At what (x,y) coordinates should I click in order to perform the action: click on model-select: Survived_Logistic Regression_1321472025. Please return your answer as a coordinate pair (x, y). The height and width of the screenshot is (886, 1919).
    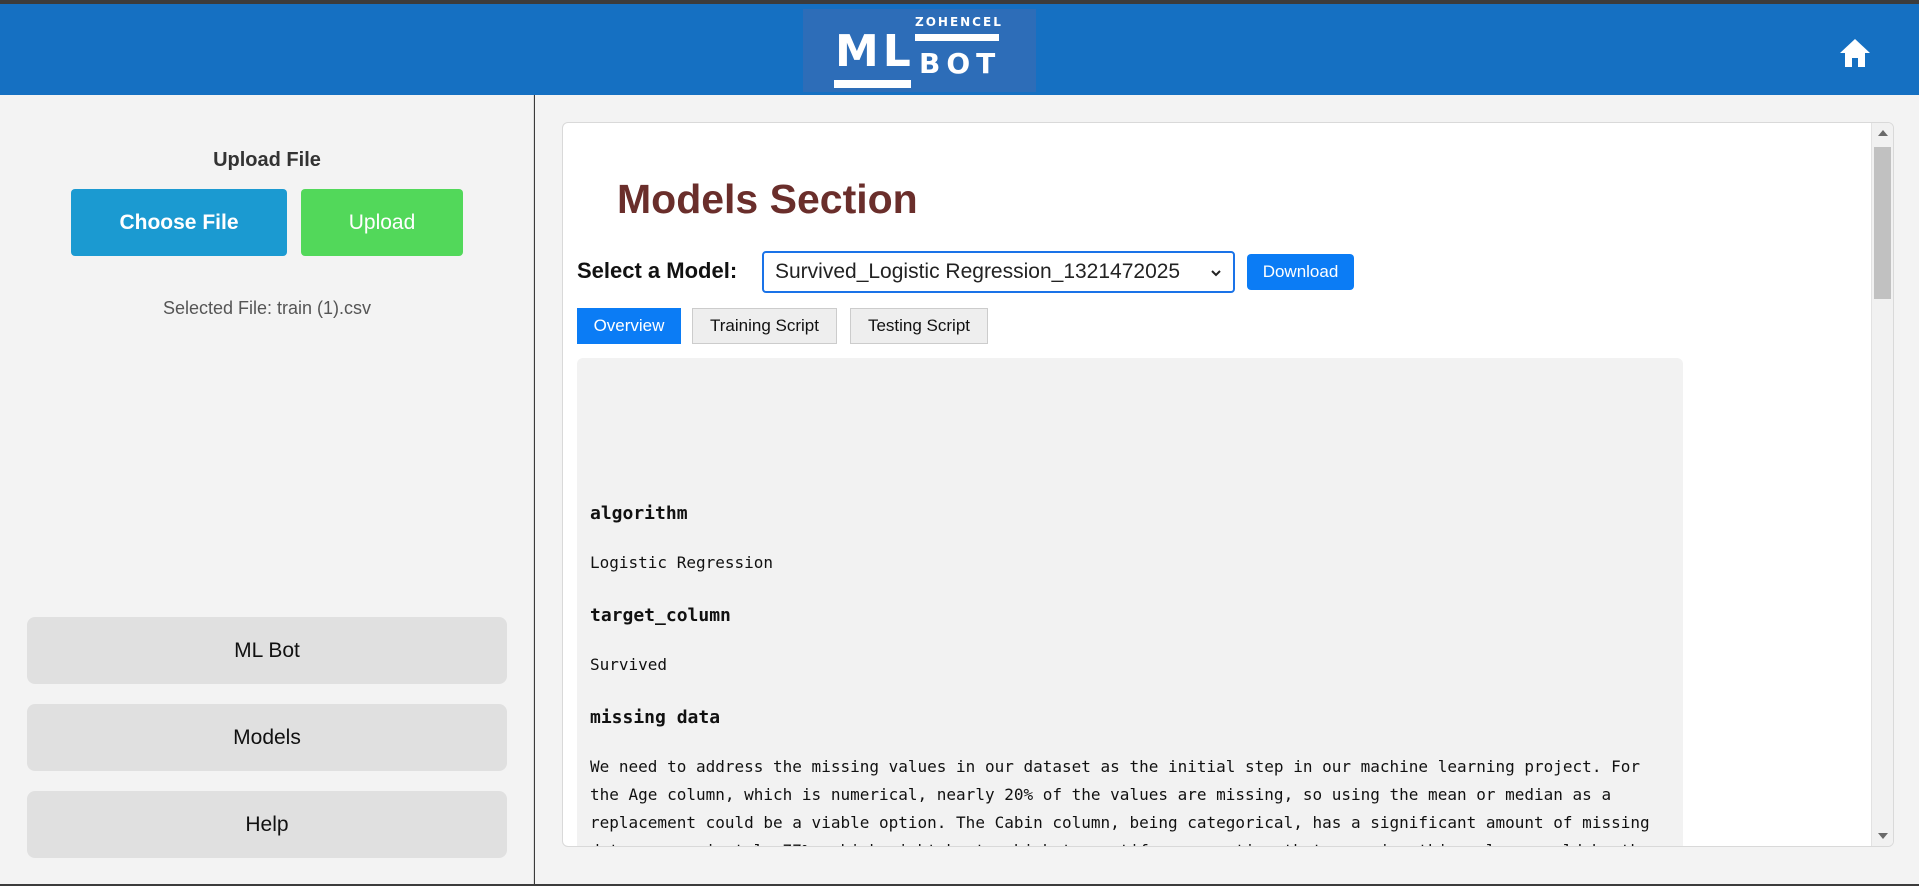
    Looking at the image, I should click on (998, 272).